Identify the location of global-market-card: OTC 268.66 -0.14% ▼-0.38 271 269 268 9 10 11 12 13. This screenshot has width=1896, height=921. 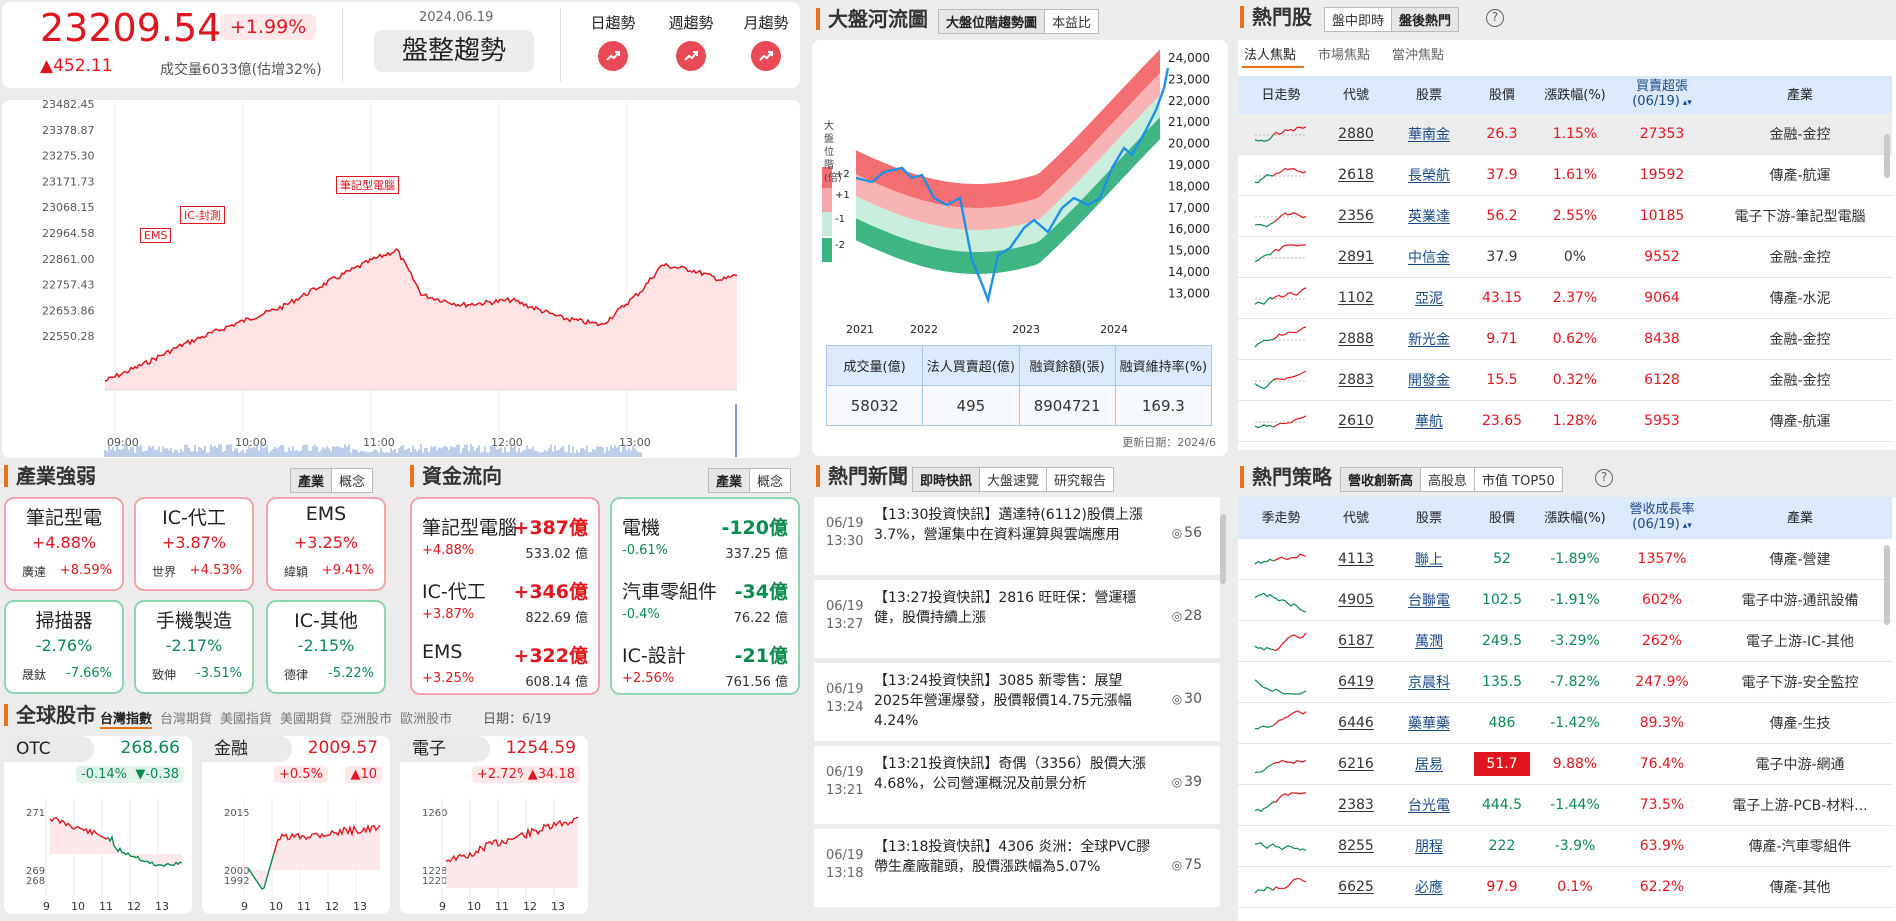
(98, 825).